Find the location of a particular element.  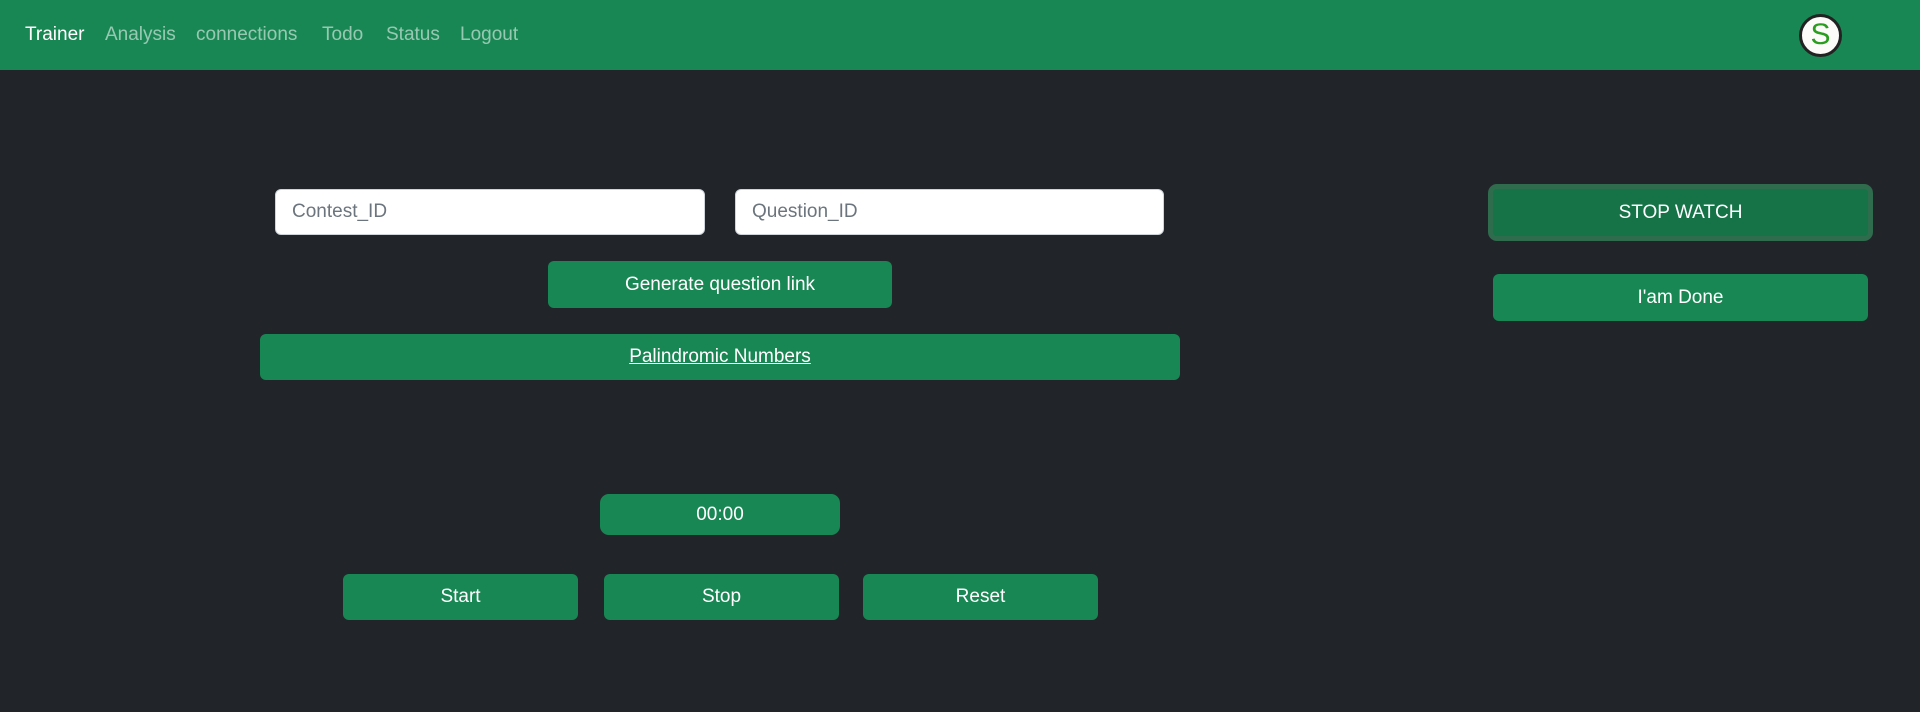

nav-analysis: Analysis is located at coordinates (140, 35).